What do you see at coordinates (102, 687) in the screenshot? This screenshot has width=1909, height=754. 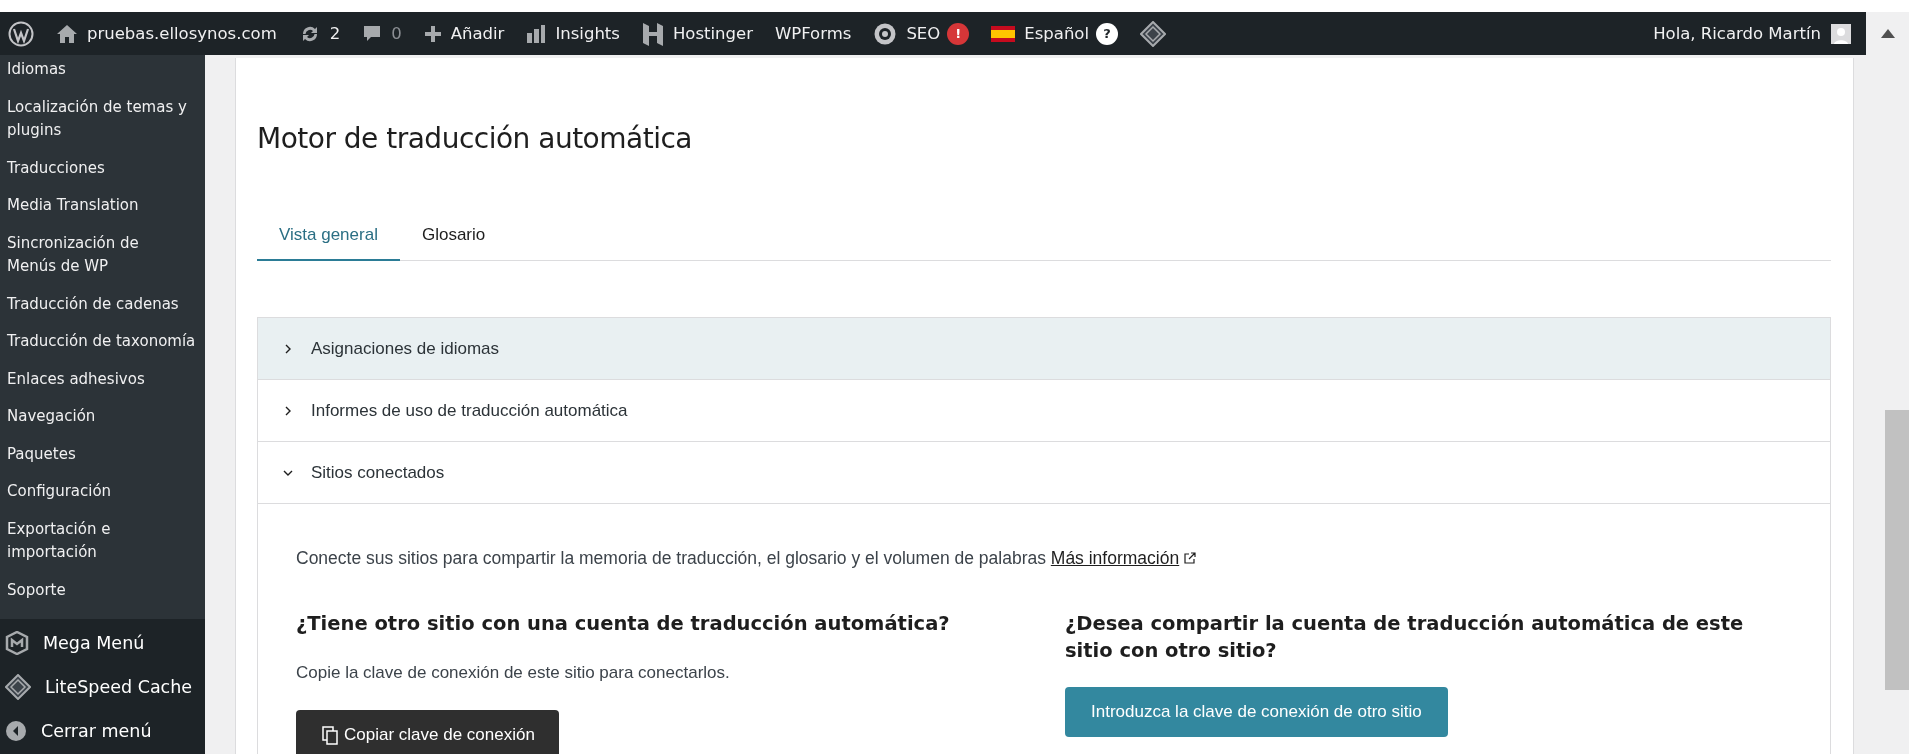 I see `sidebar-menu-item: LiteSpeed Cache` at bounding box center [102, 687].